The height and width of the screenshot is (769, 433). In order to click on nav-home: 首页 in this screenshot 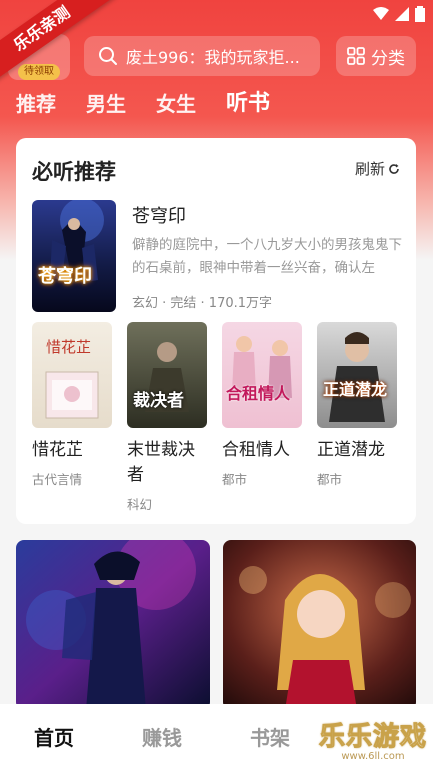, I will do `click(54, 736)`.